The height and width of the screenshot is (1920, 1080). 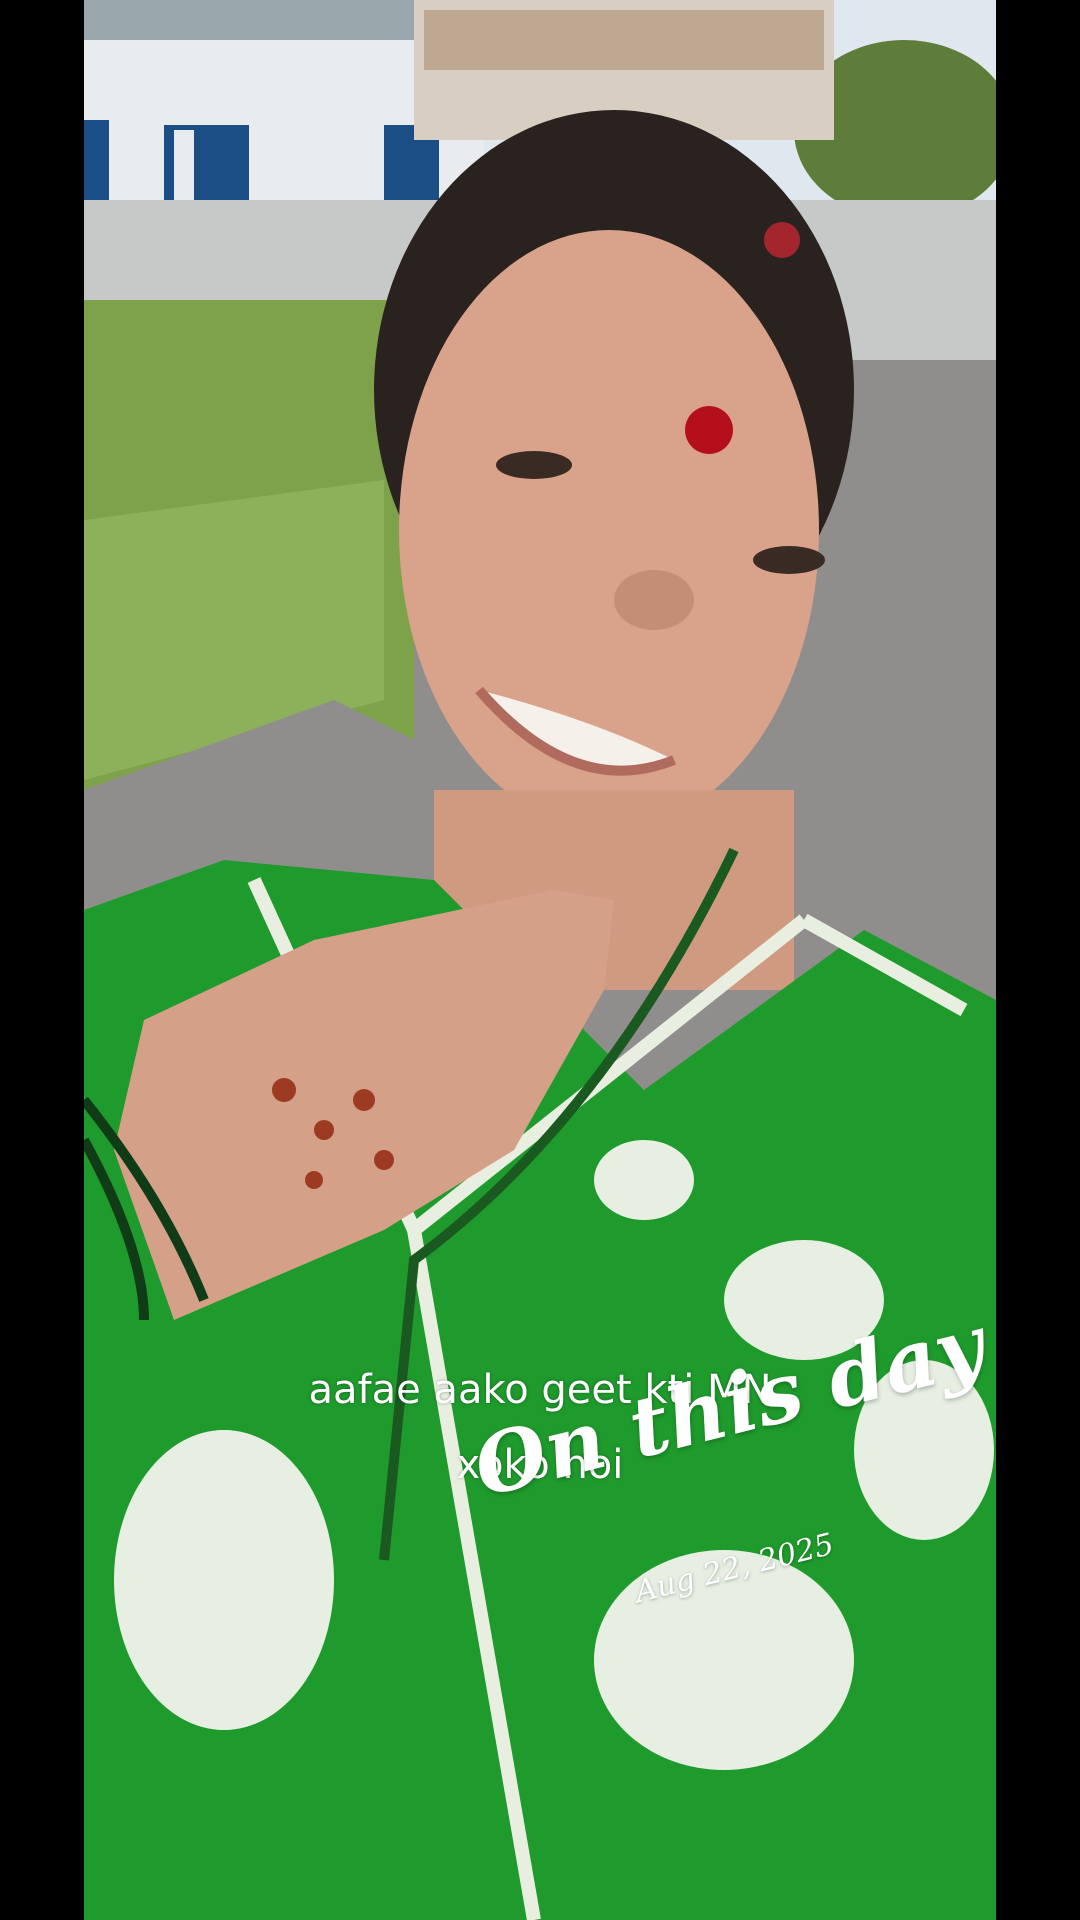 I want to click on letterbox-right, so click(x=1038, y=960).